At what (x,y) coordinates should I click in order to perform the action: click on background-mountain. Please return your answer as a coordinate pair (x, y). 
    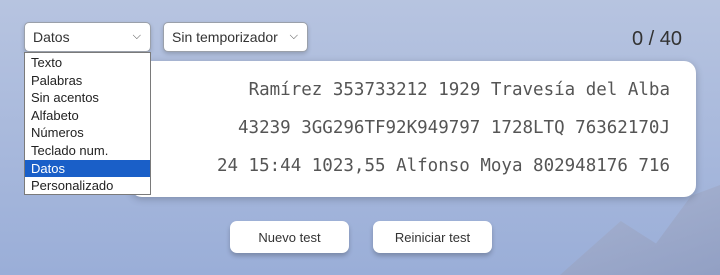
    Looking at the image, I should click on (640, 230).